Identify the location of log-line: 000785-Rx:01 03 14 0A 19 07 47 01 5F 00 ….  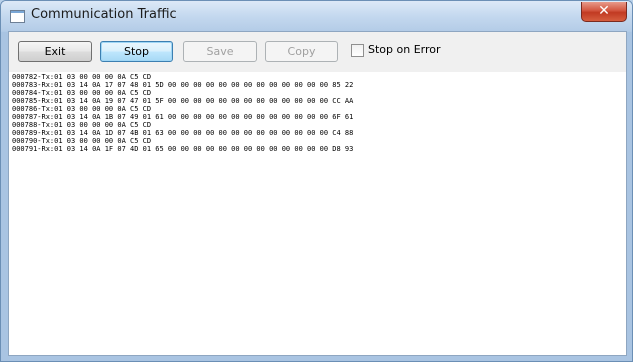
(183, 101).